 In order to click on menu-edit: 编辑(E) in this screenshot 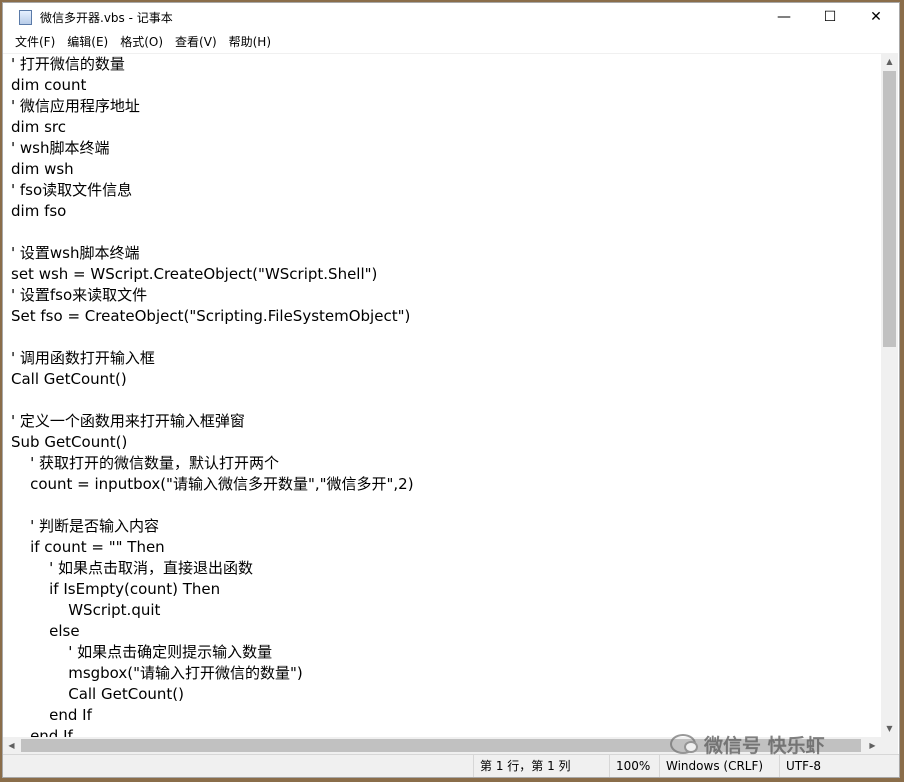, I will do `click(87, 41)`.